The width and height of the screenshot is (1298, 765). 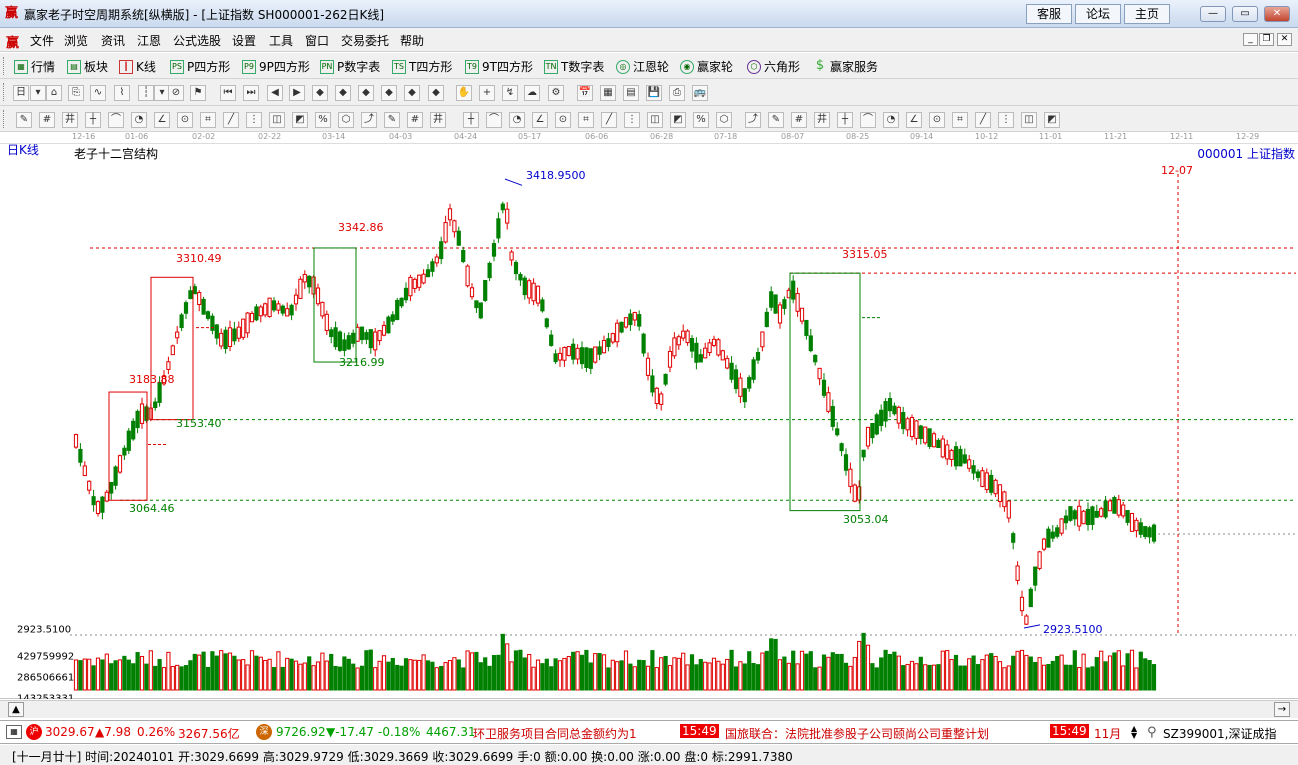 What do you see at coordinates (16, 709) in the screenshot?
I see `scroll-up-icon: ▲` at bounding box center [16, 709].